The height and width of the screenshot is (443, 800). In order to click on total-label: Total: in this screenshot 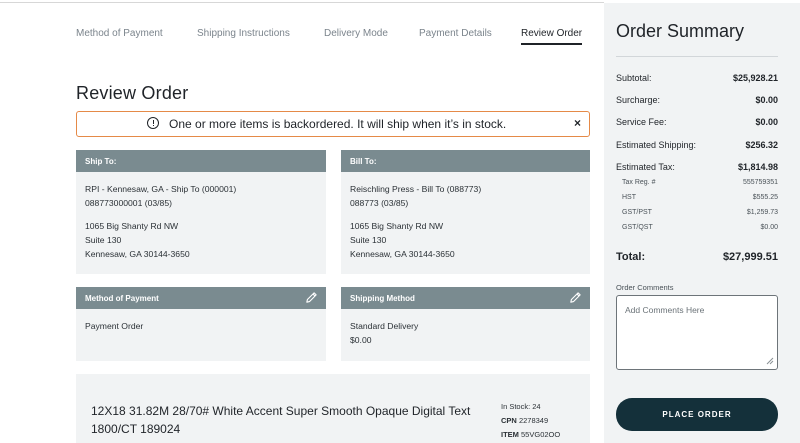, I will do `click(631, 257)`.